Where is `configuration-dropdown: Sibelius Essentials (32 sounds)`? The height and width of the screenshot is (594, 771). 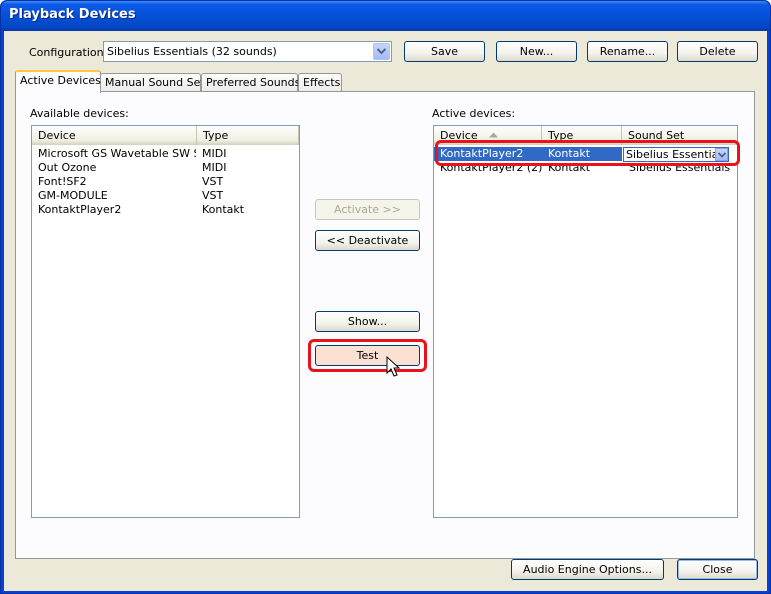
configuration-dropdown: Sibelius Essentials (32 sounds) is located at coordinates (247, 51).